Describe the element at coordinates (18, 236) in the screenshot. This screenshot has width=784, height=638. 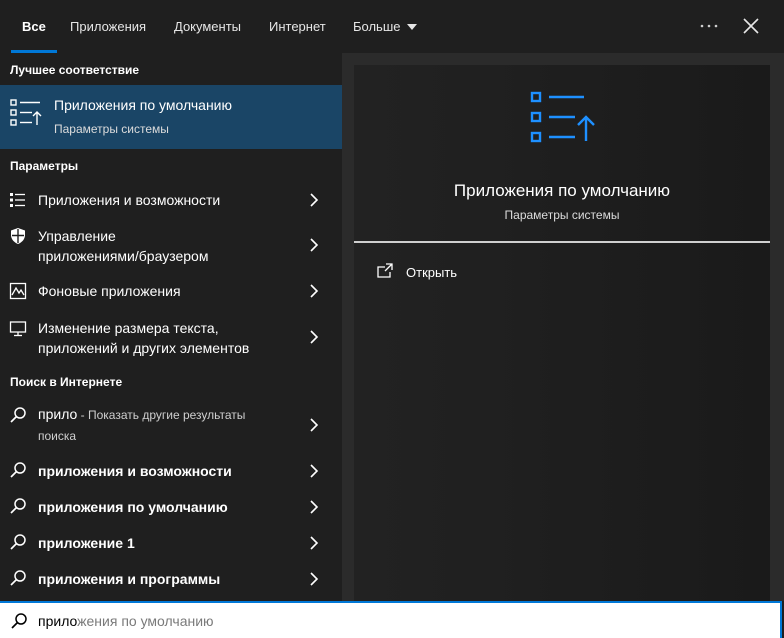
I see `shield-icon` at that location.